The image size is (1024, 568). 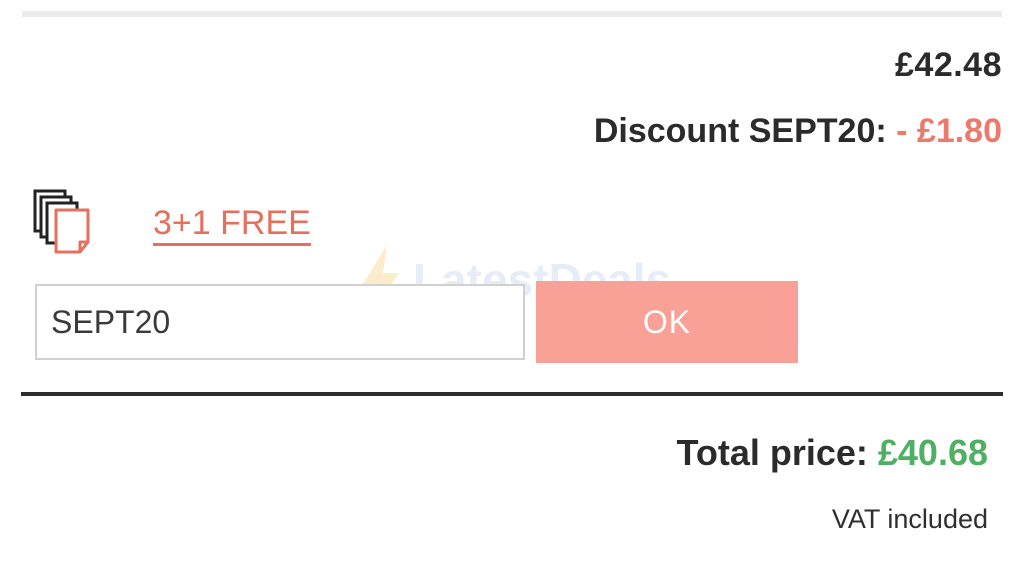 What do you see at coordinates (512, 14) in the screenshot?
I see `top-divider` at bounding box center [512, 14].